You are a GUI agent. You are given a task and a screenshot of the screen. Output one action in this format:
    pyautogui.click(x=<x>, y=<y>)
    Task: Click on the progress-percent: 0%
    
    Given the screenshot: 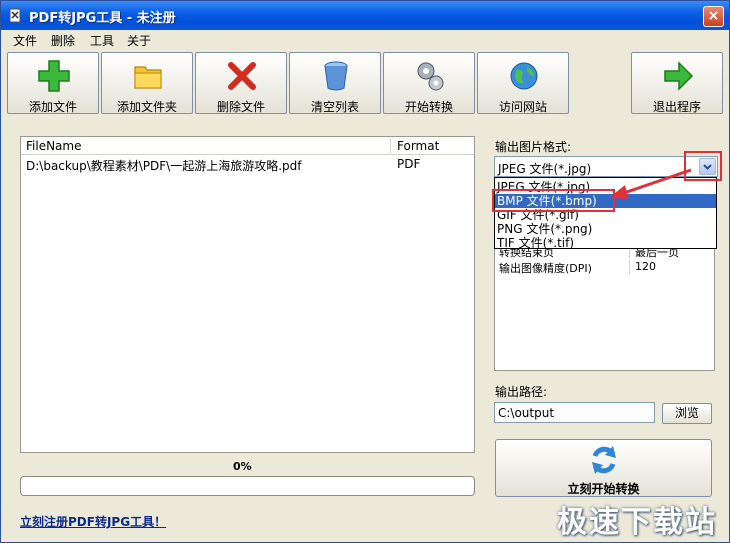 What is the action you would take?
    pyautogui.click(x=242, y=466)
    